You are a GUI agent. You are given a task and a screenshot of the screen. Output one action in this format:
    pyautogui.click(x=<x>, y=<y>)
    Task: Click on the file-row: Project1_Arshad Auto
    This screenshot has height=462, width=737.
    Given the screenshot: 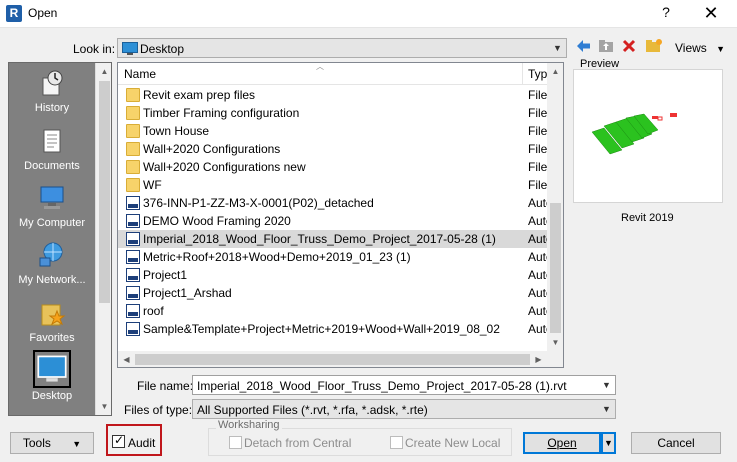 What is the action you would take?
    pyautogui.click(x=332, y=293)
    